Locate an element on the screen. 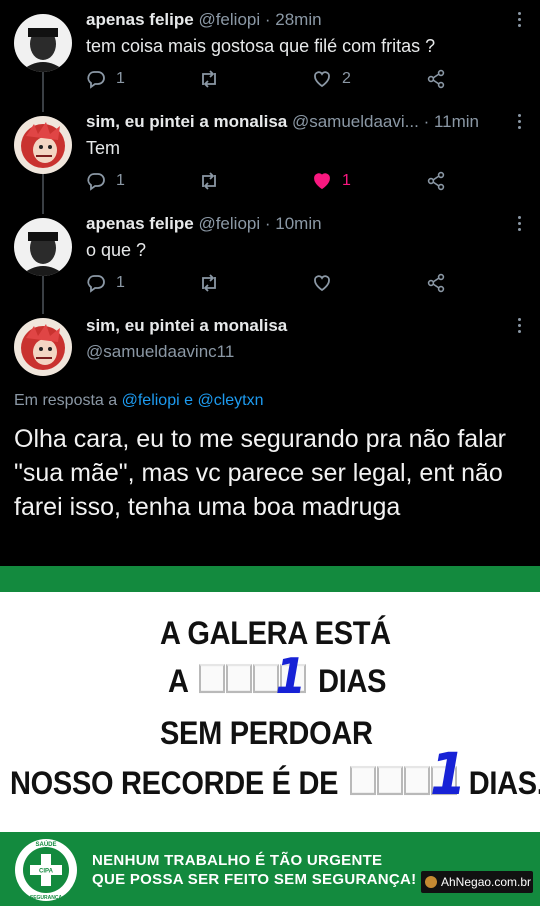 This screenshot has height=906, width=540. logo-mid-text: CIPA is located at coordinates (46, 872).